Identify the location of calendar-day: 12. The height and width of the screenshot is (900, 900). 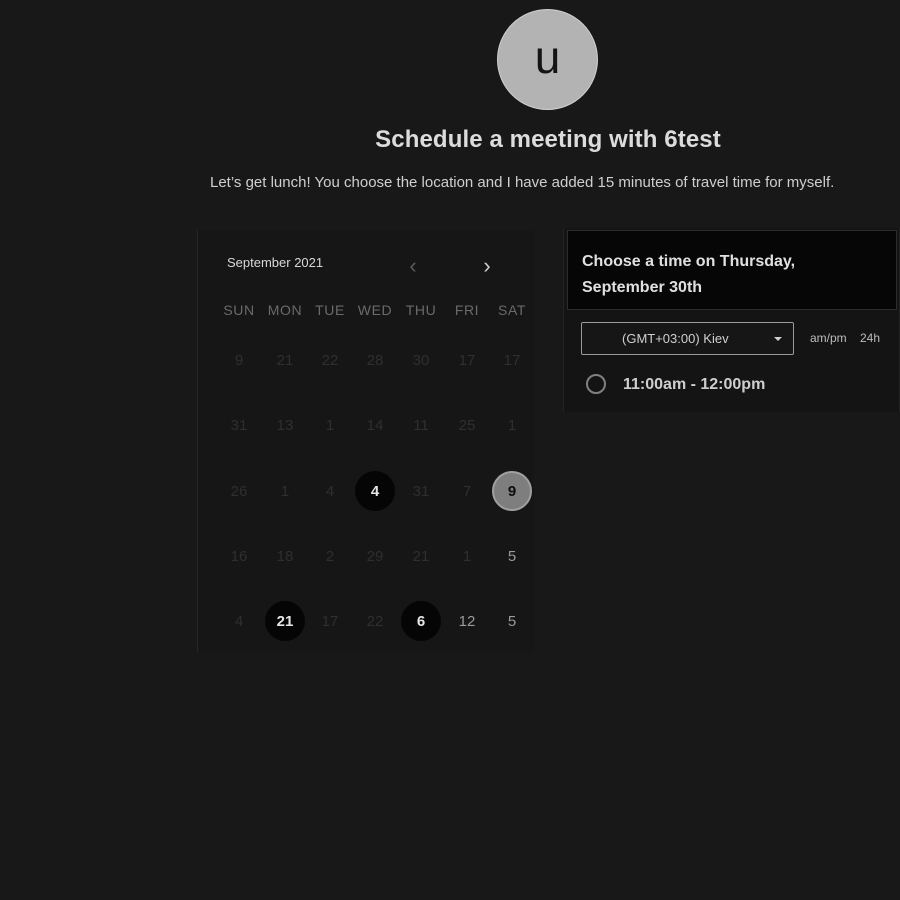
(467, 621).